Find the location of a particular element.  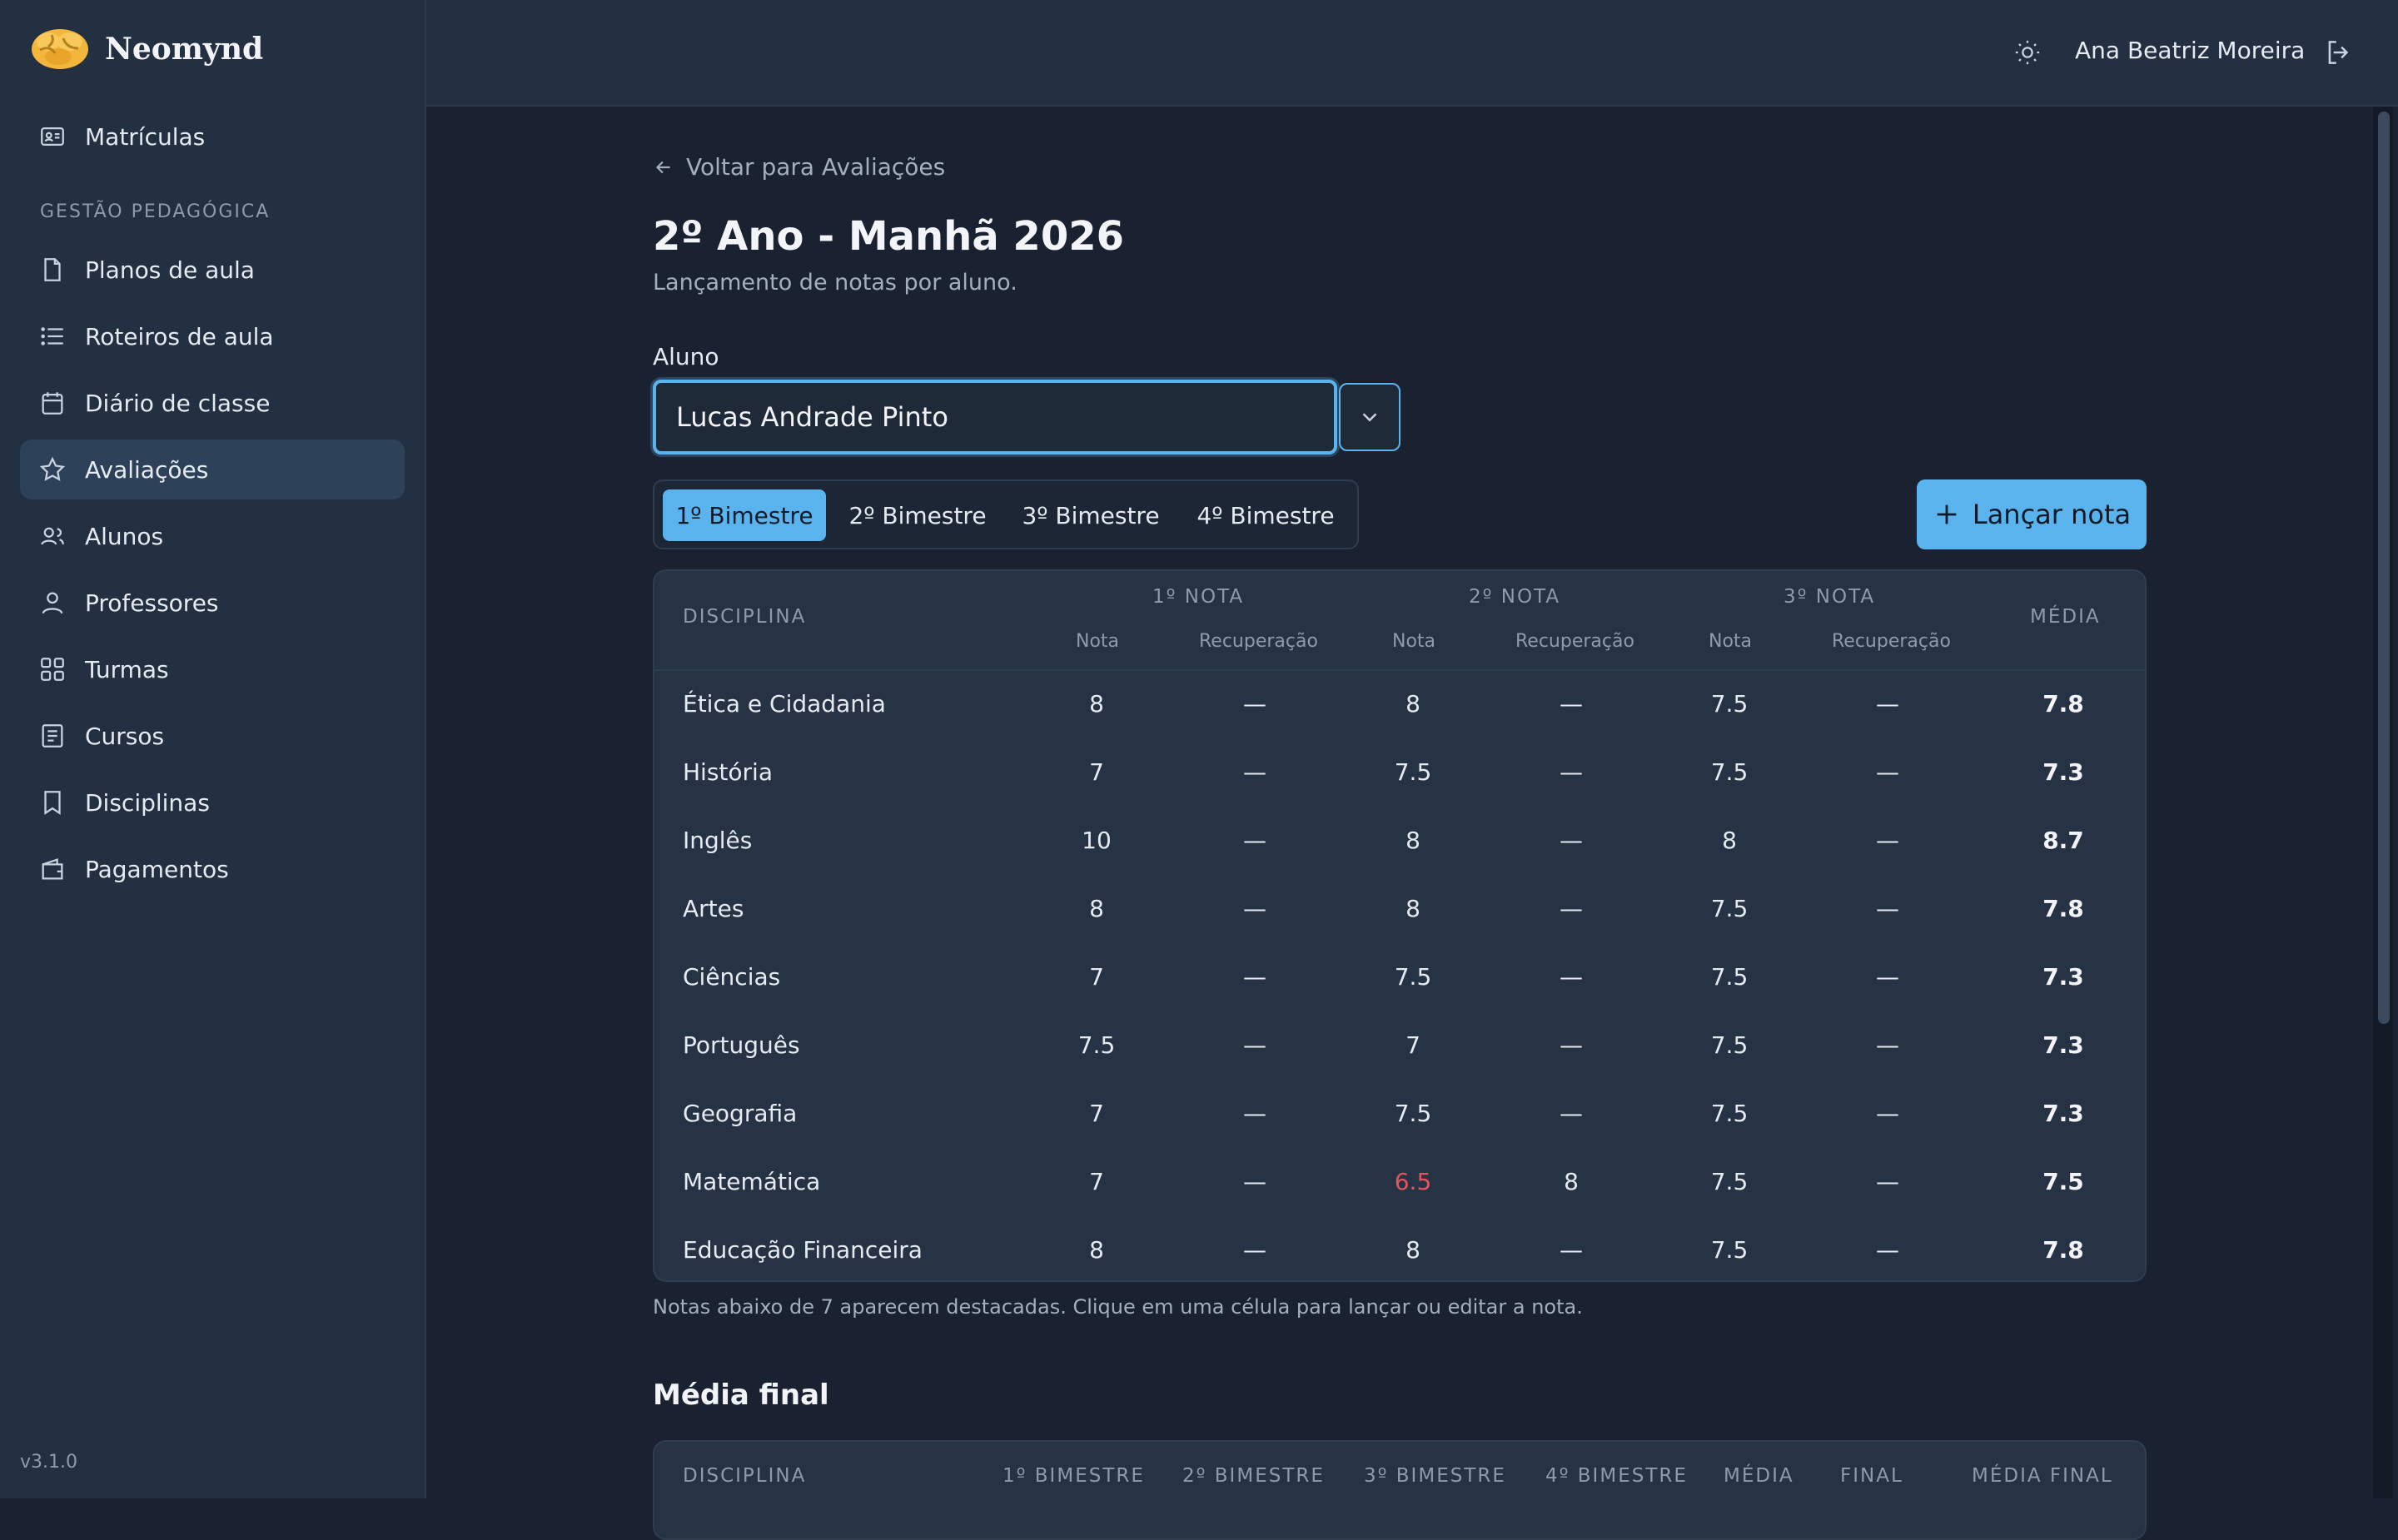

sidebar-item-roteiros: Roteiros de aula is located at coordinates (212, 336).